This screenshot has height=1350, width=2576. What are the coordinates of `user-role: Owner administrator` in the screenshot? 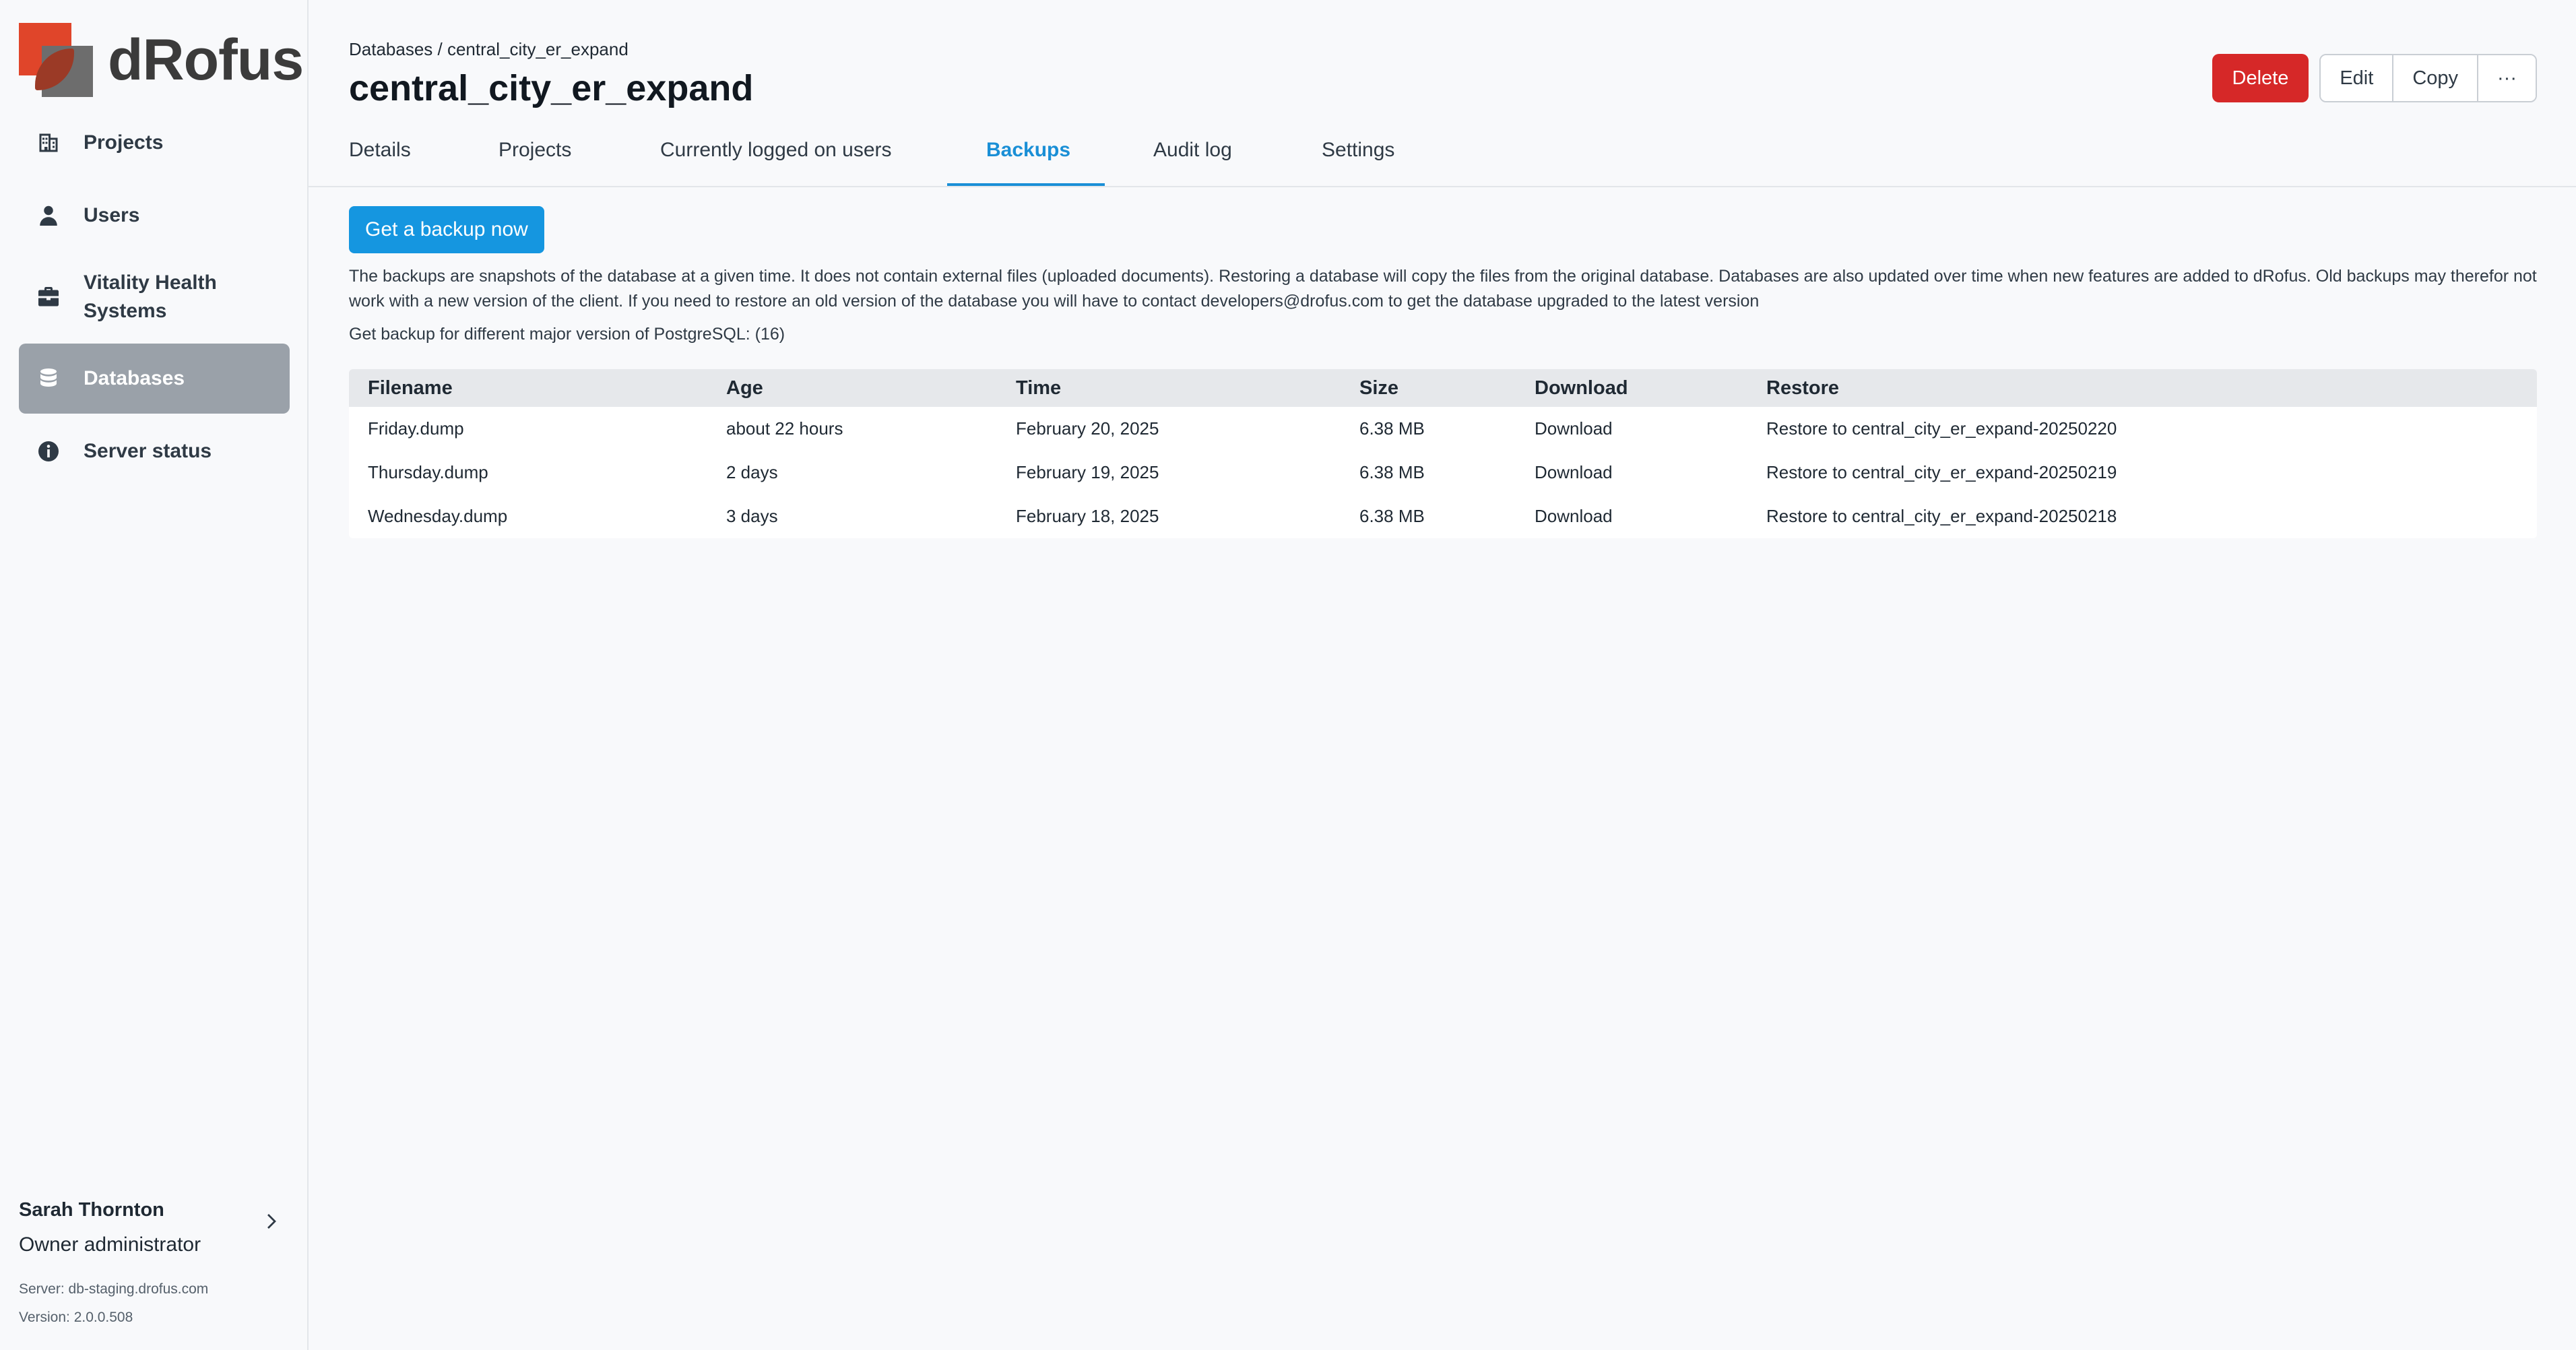 It's located at (110, 1244).